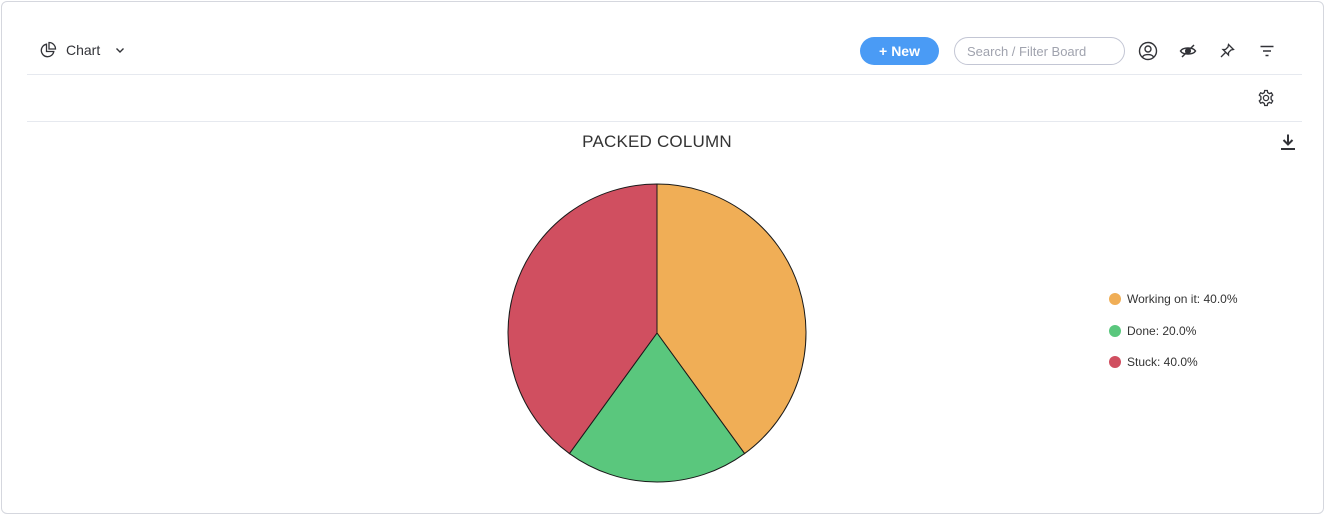 The image size is (1327, 517). I want to click on chart-settings-bar, so click(664, 98).